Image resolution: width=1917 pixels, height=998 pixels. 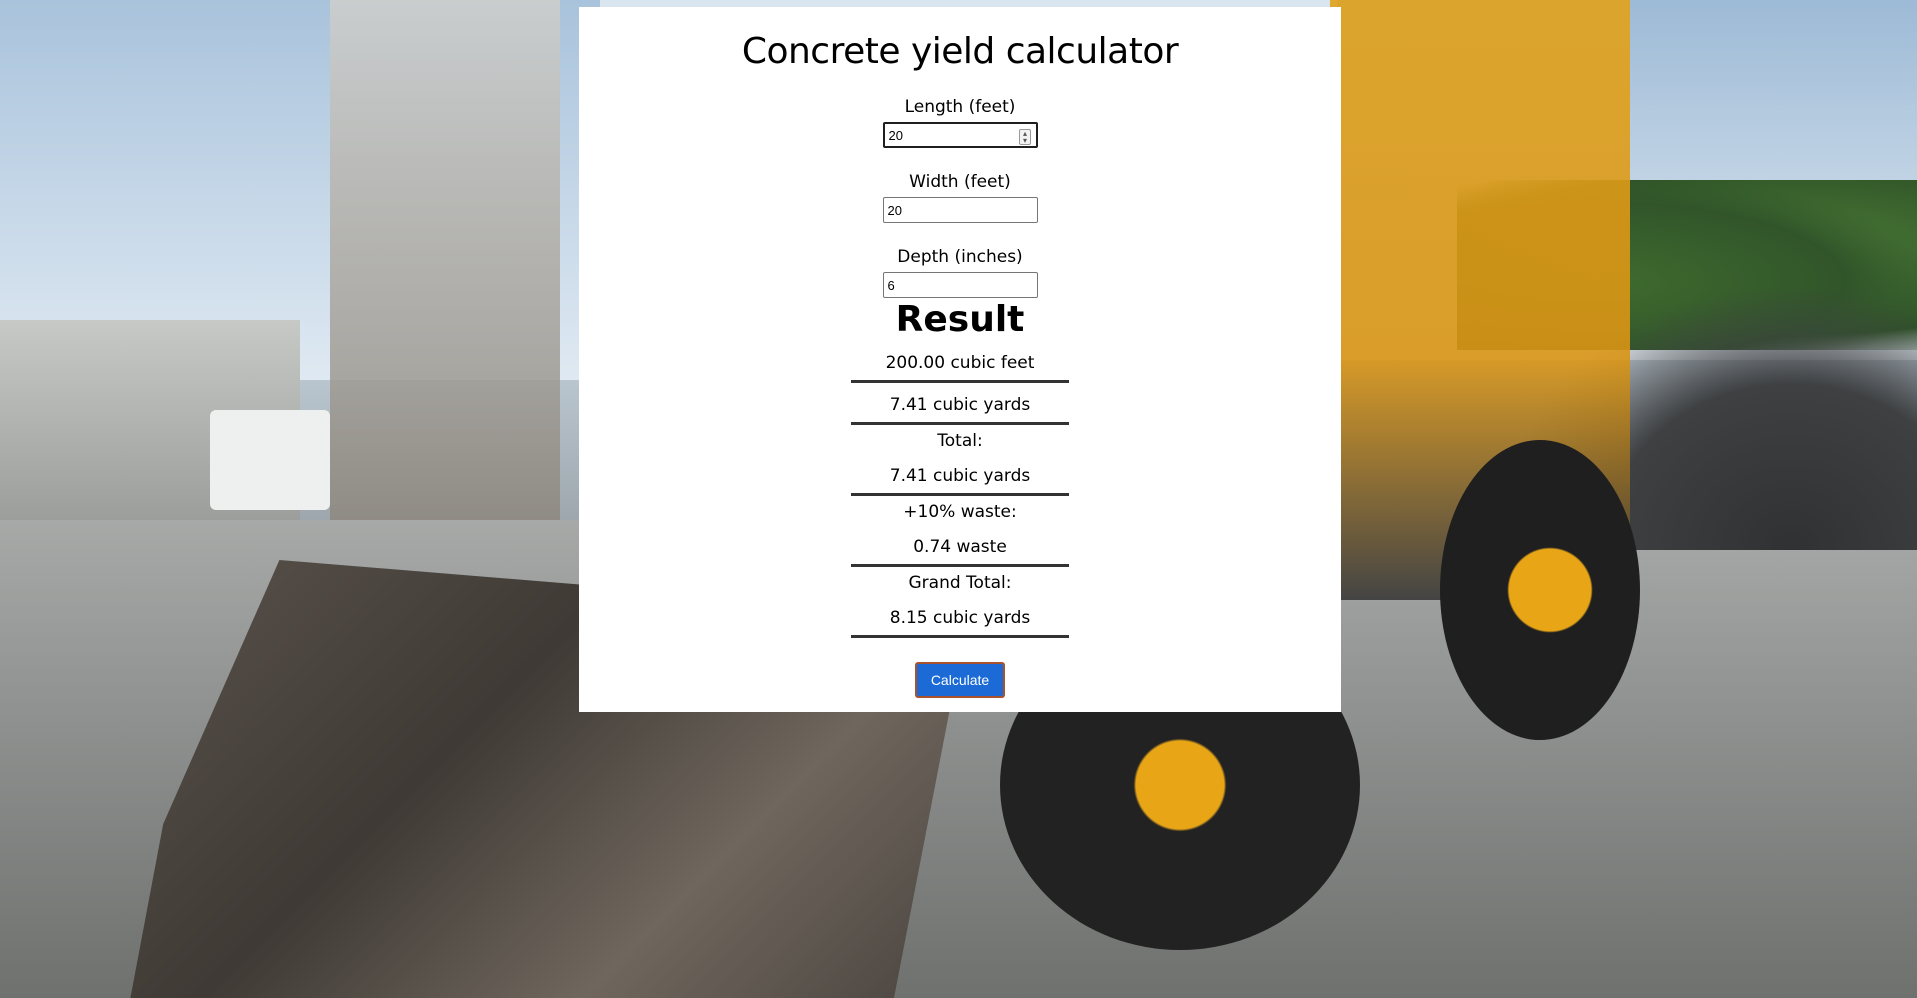 What do you see at coordinates (960, 680) in the screenshot?
I see `calculate-button: Calculate` at bounding box center [960, 680].